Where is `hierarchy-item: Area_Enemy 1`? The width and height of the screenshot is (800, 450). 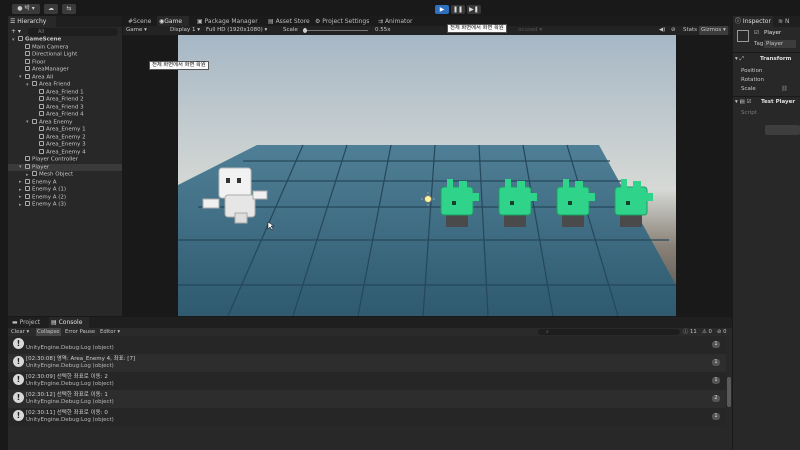 hierarchy-item: Area_Enemy 1 is located at coordinates (65, 130).